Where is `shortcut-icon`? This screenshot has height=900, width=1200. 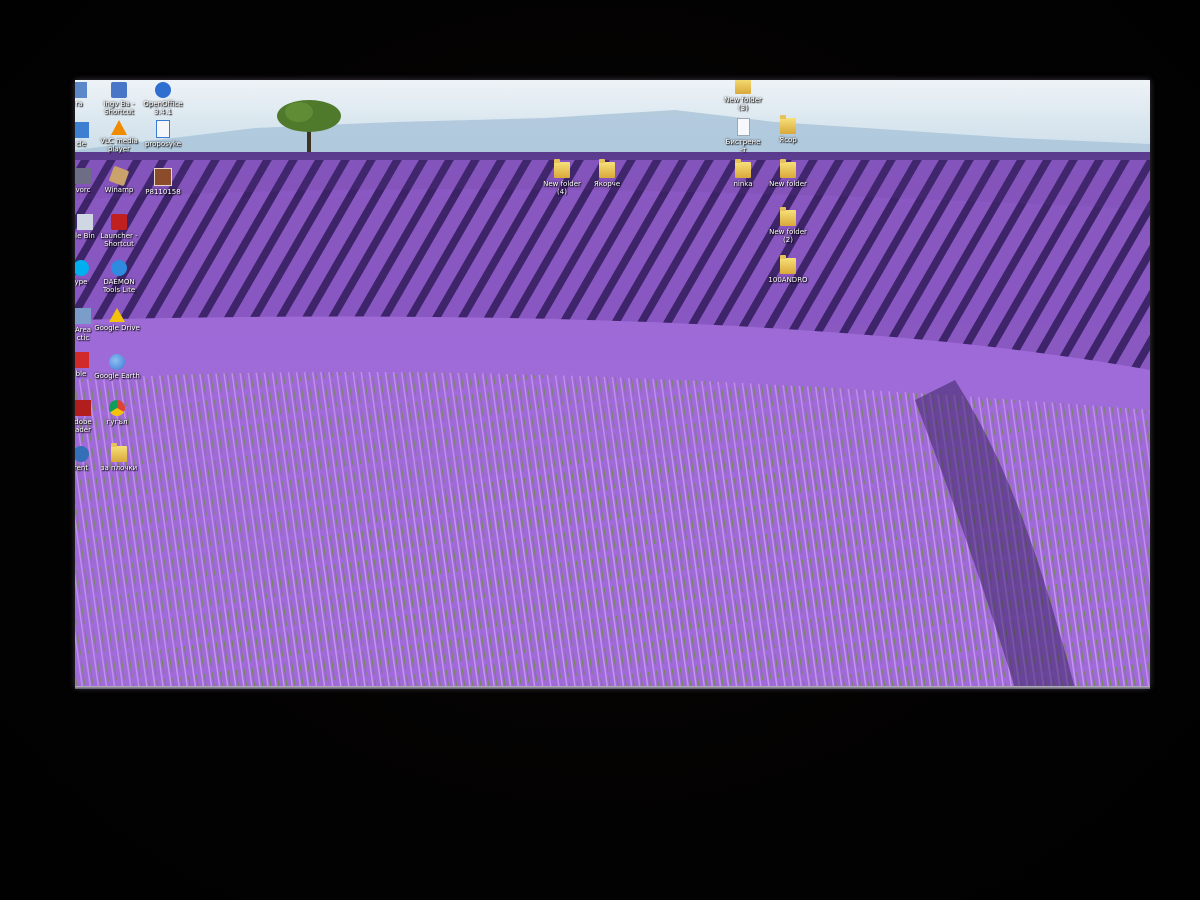
shortcut-icon is located at coordinates (119, 90).